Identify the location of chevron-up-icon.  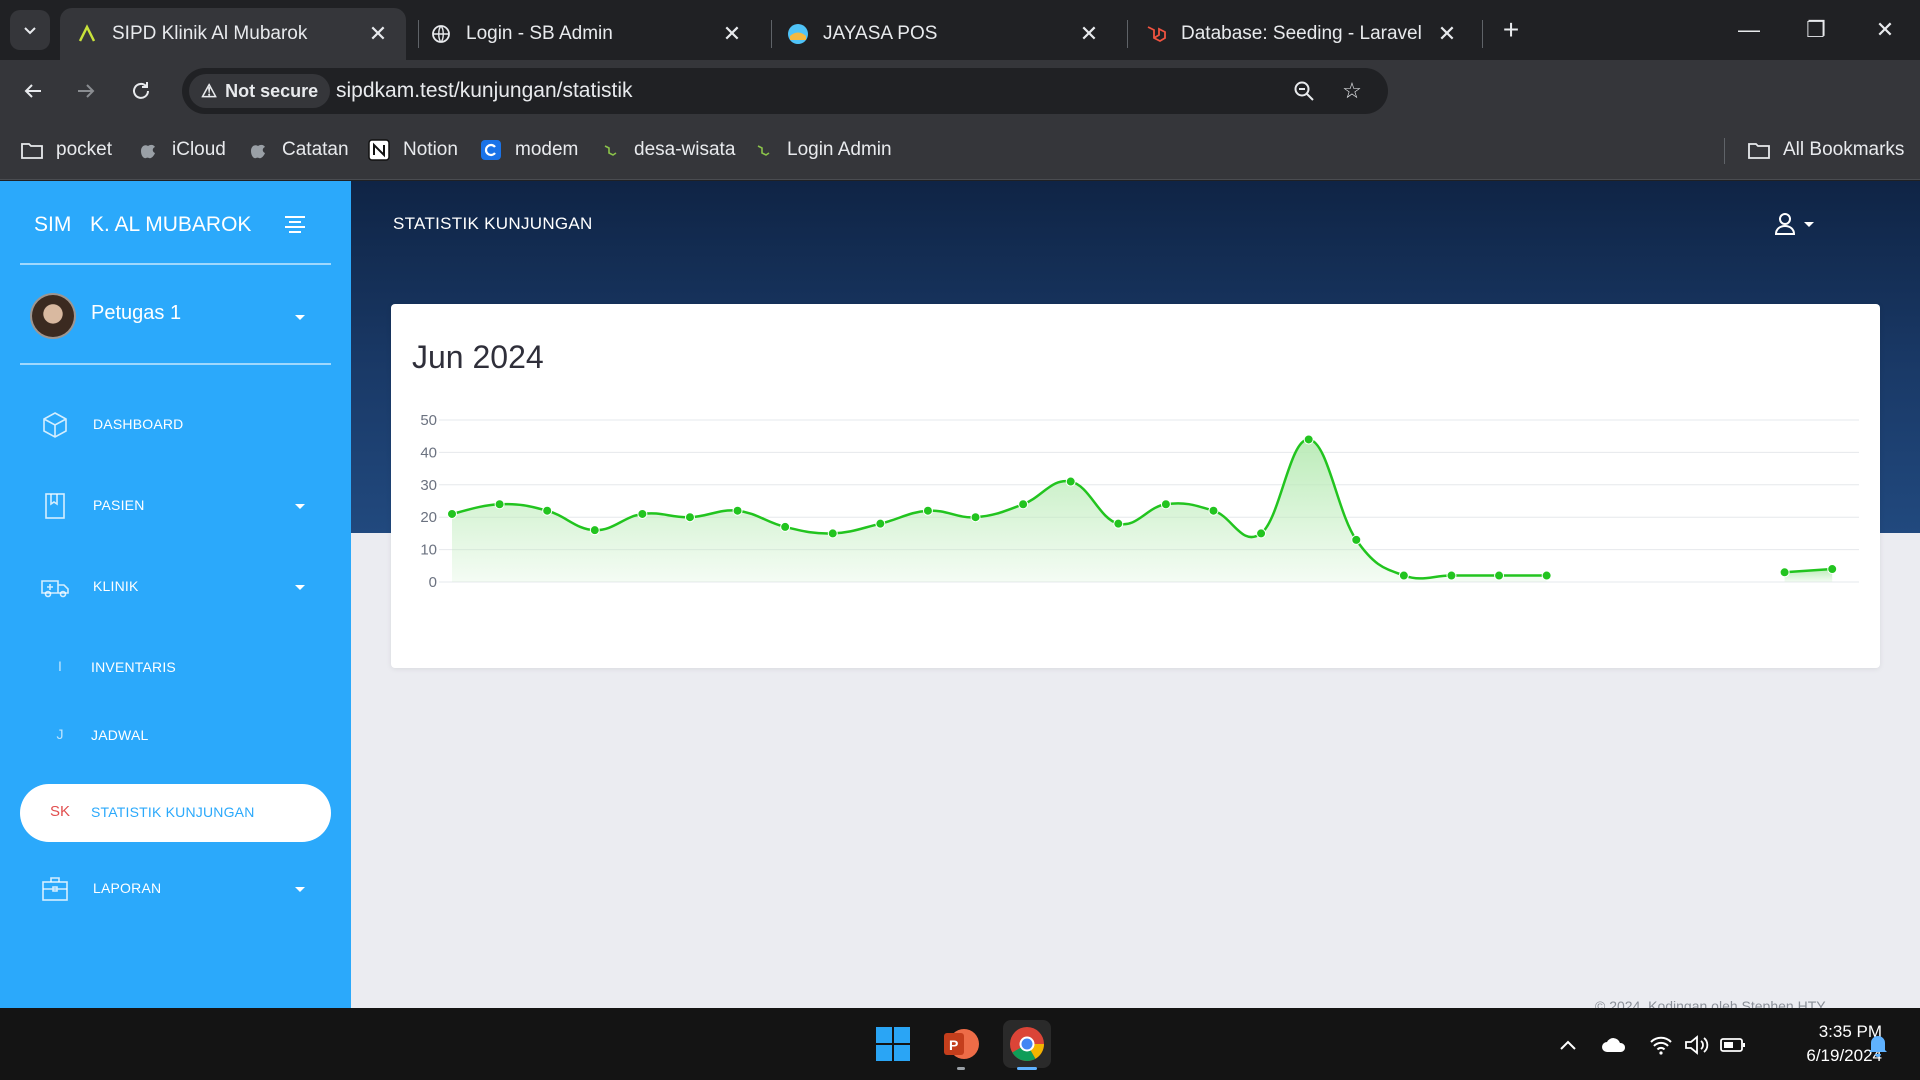
(1568, 1045).